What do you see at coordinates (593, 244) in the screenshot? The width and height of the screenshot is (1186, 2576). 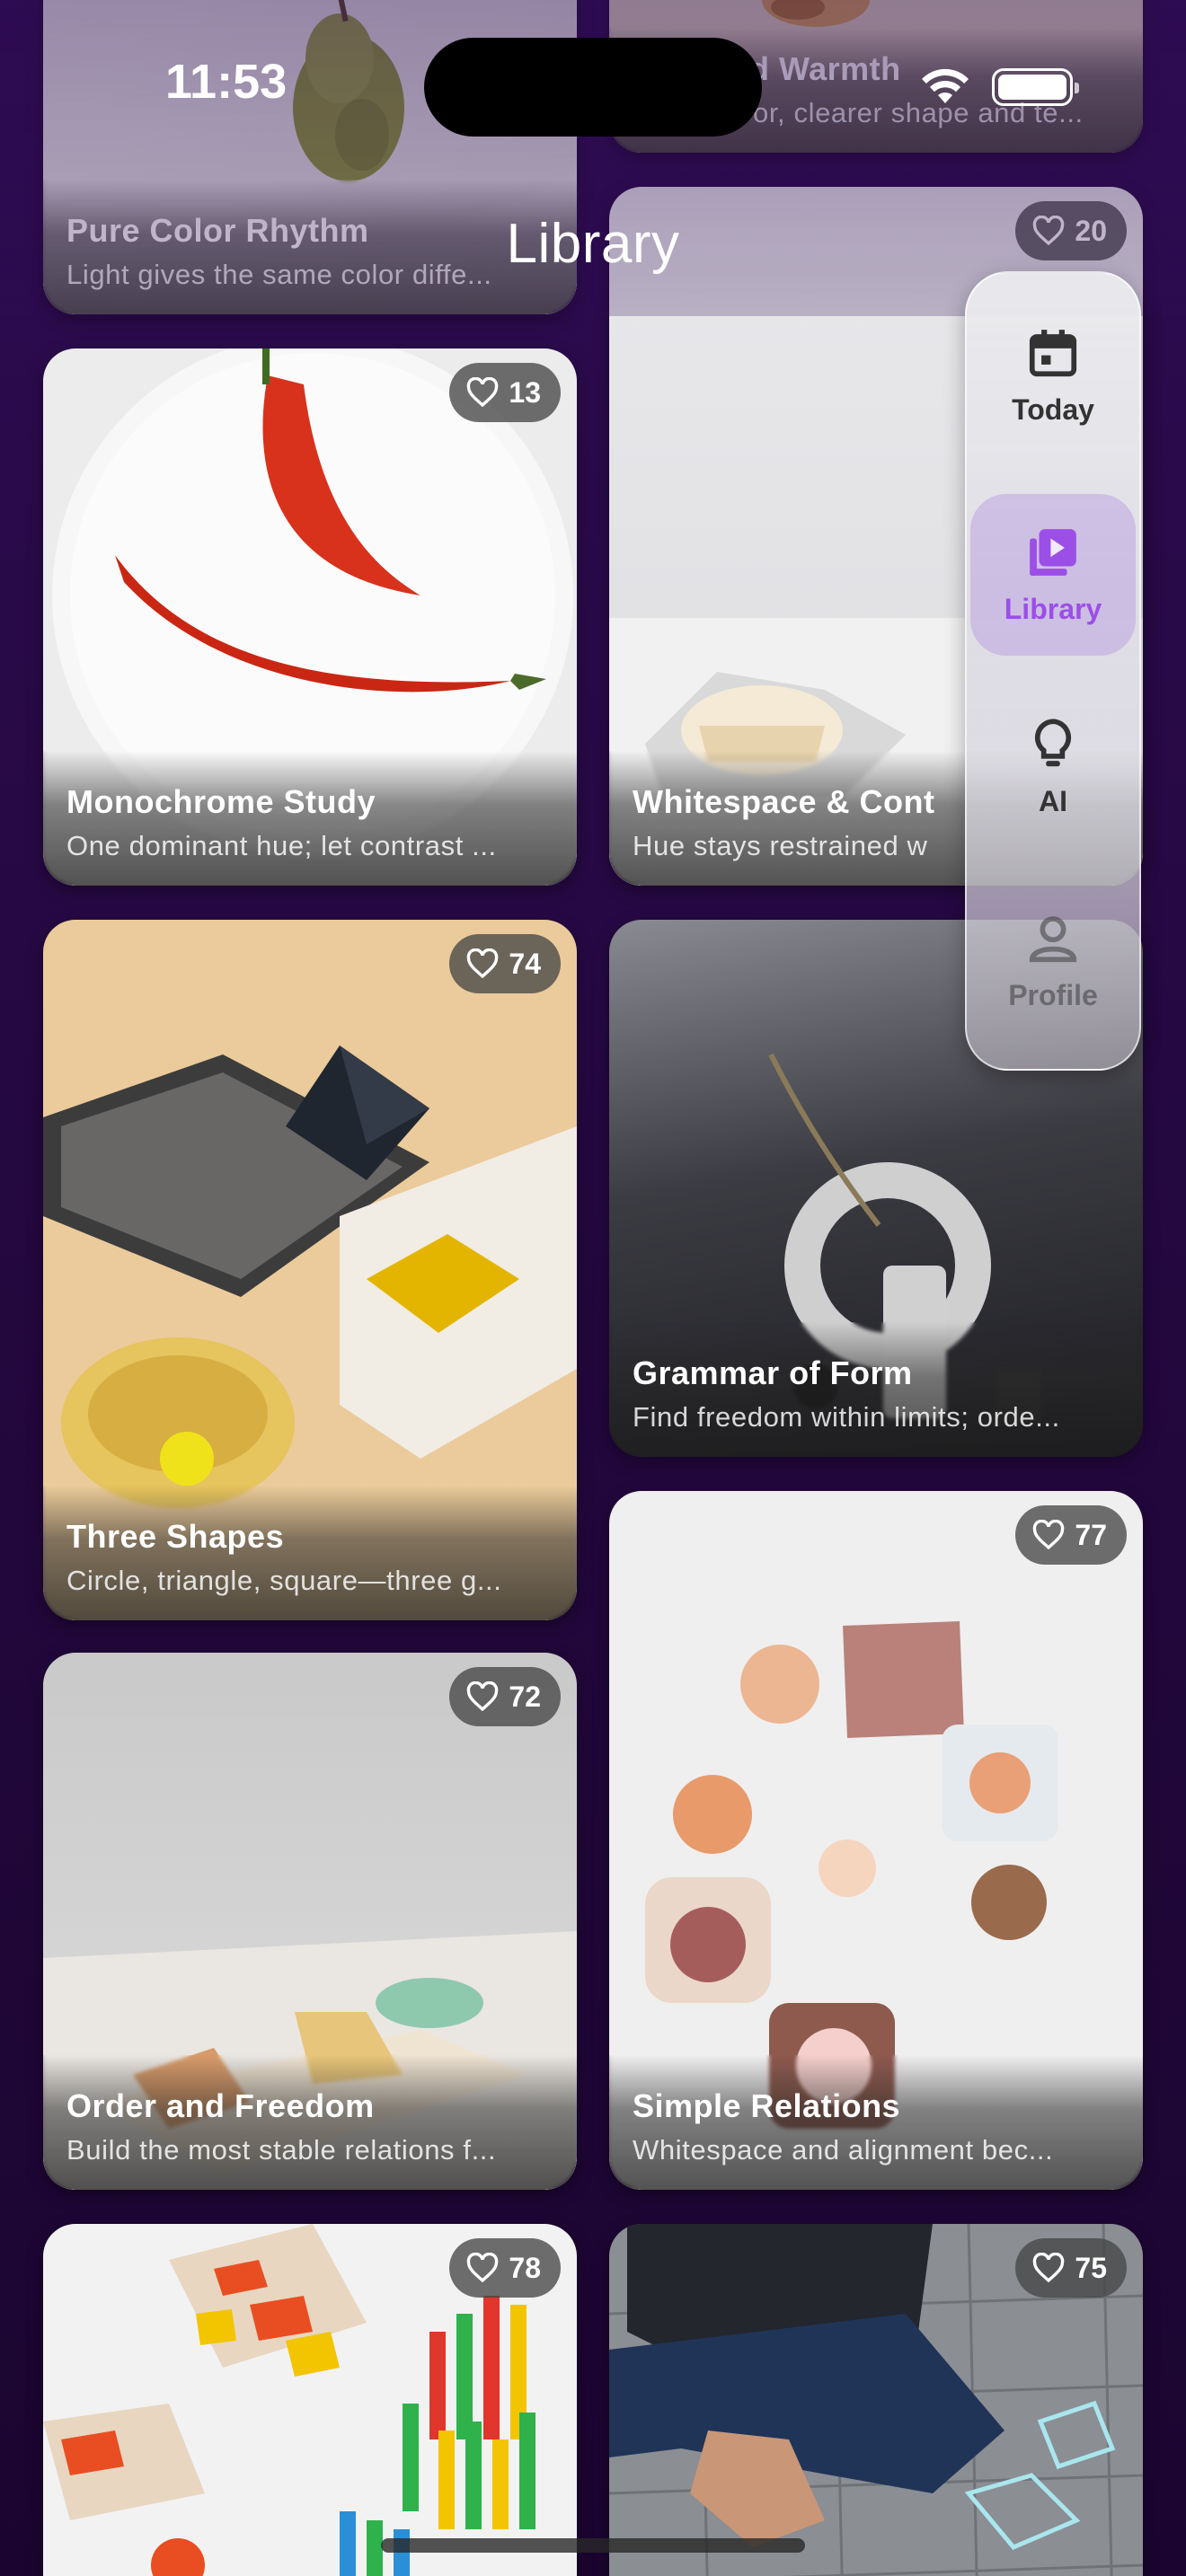 I see `page-title: Library` at bounding box center [593, 244].